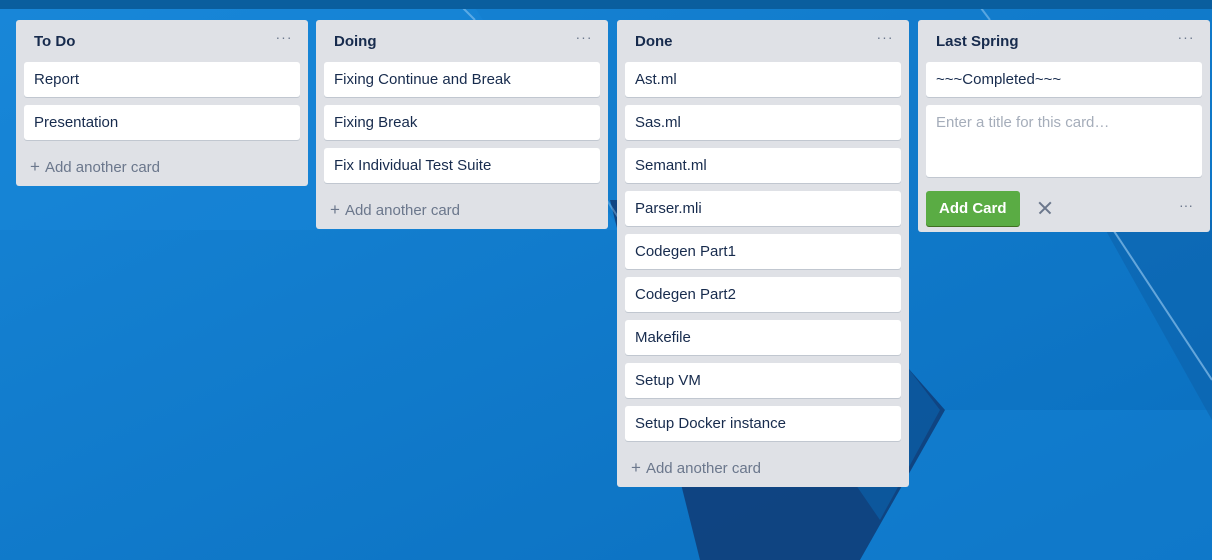  What do you see at coordinates (763, 380) in the screenshot?
I see `card: Setup VM` at bounding box center [763, 380].